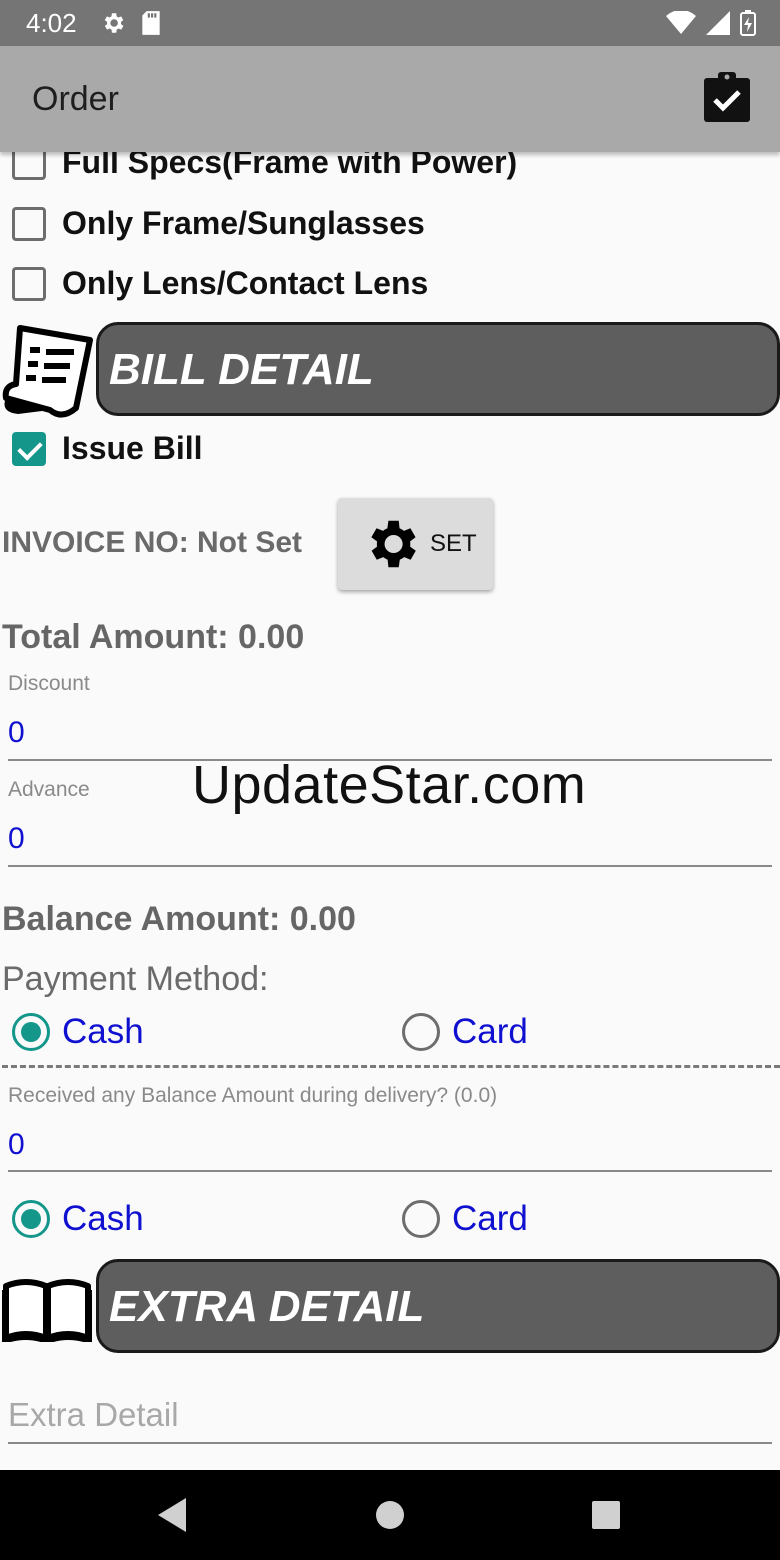 This screenshot has width=780, height=1560. Describe the element at coordinates (16, 733) in the screenshot. I see `discount-input: 0` at that location.